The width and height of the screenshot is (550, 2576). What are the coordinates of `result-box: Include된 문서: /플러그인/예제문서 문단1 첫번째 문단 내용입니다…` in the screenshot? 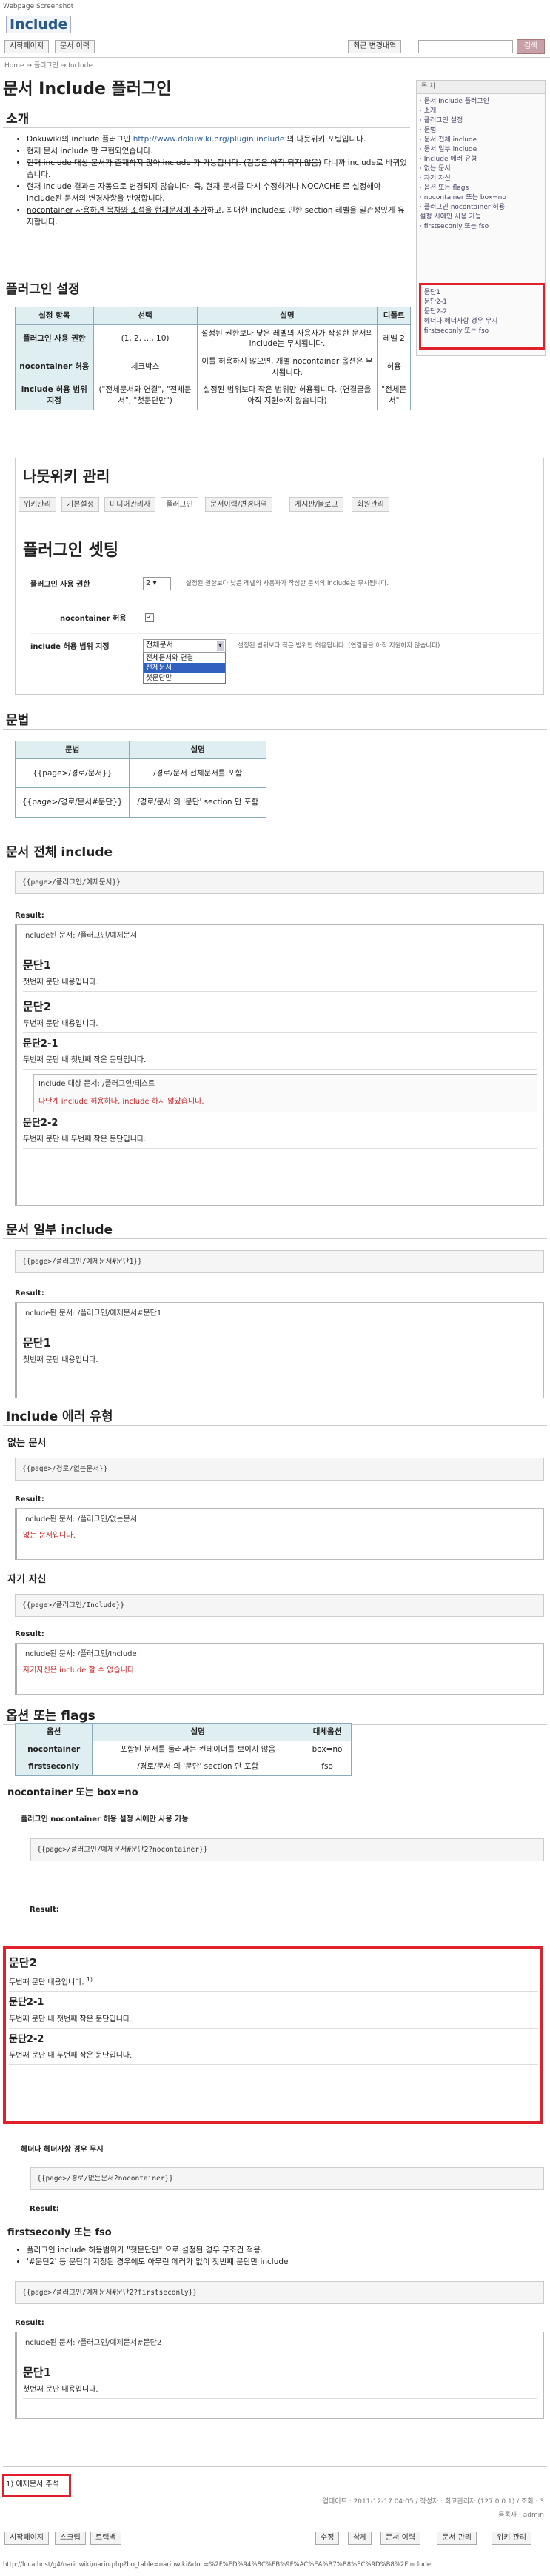 It's located at (279, 1065).